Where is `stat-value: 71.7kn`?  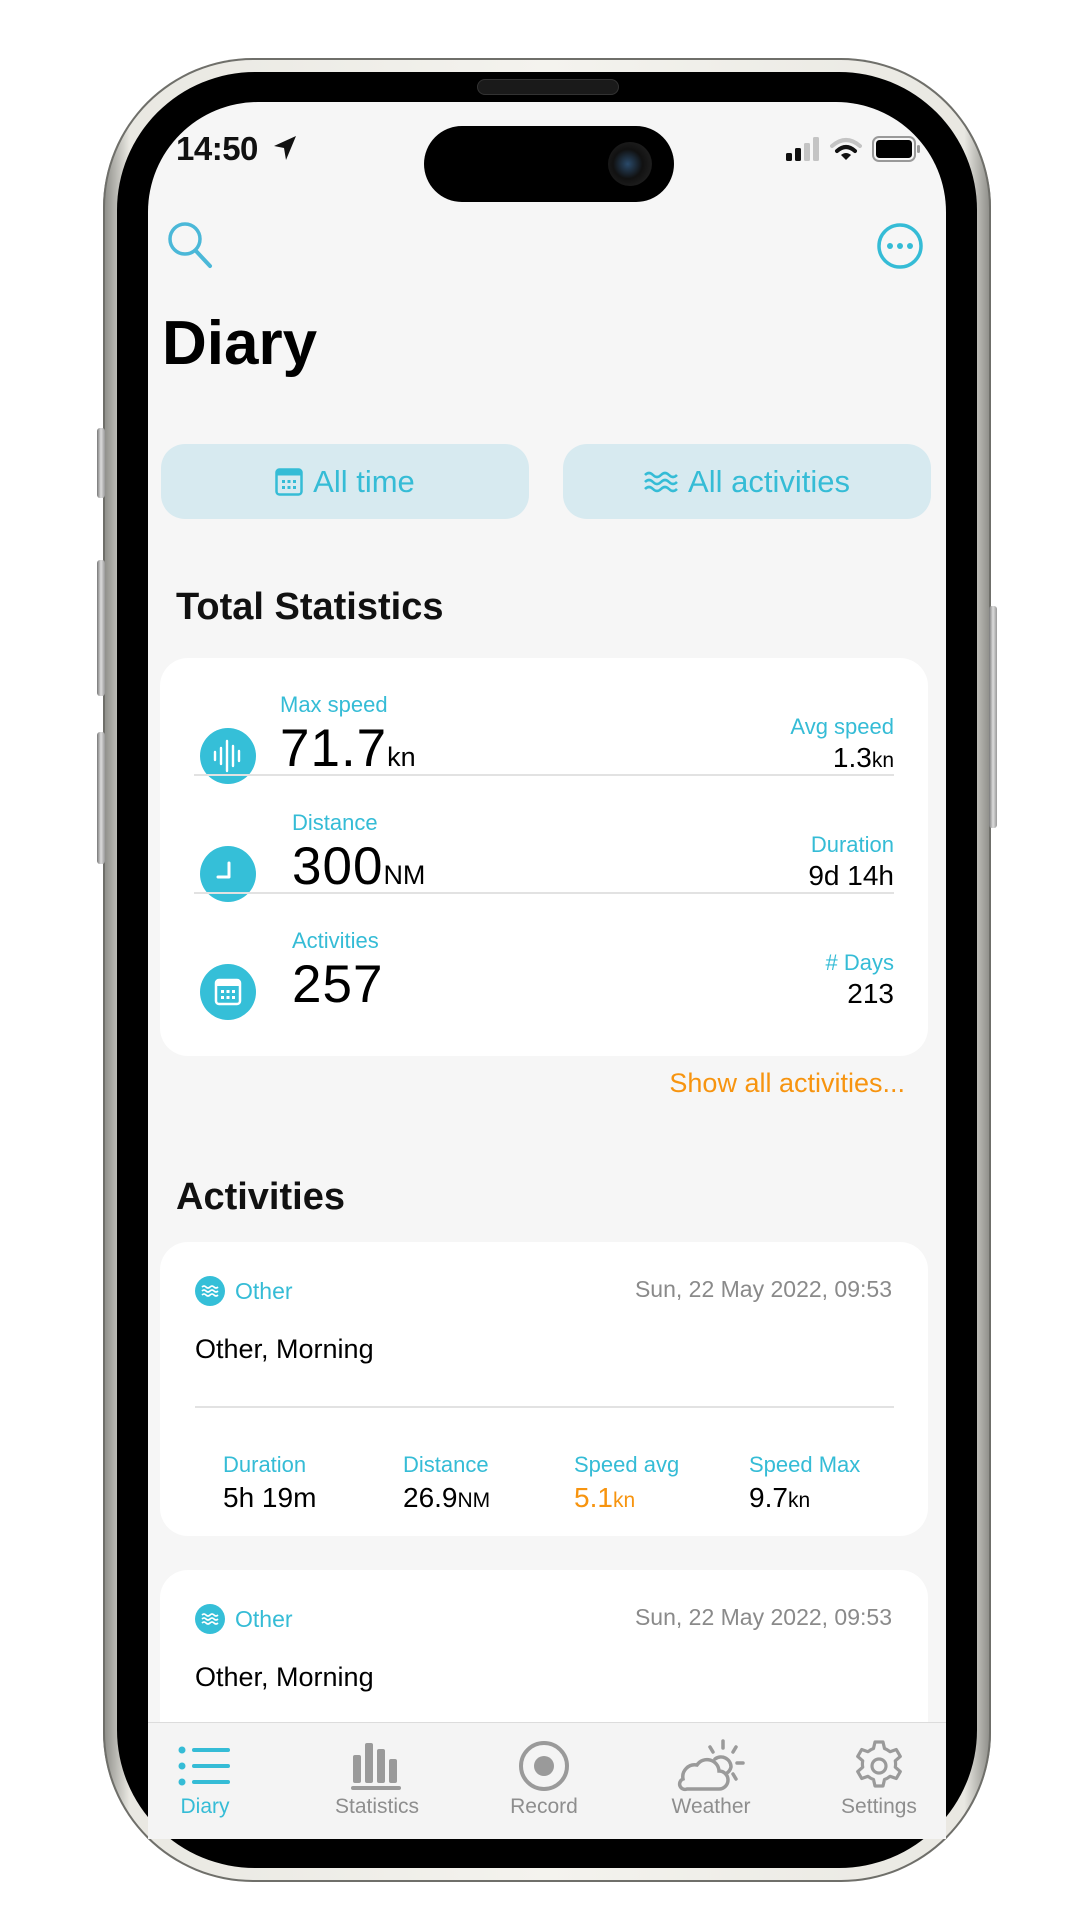 stat-value: 71.7kn is located at coordinates (348, 748).